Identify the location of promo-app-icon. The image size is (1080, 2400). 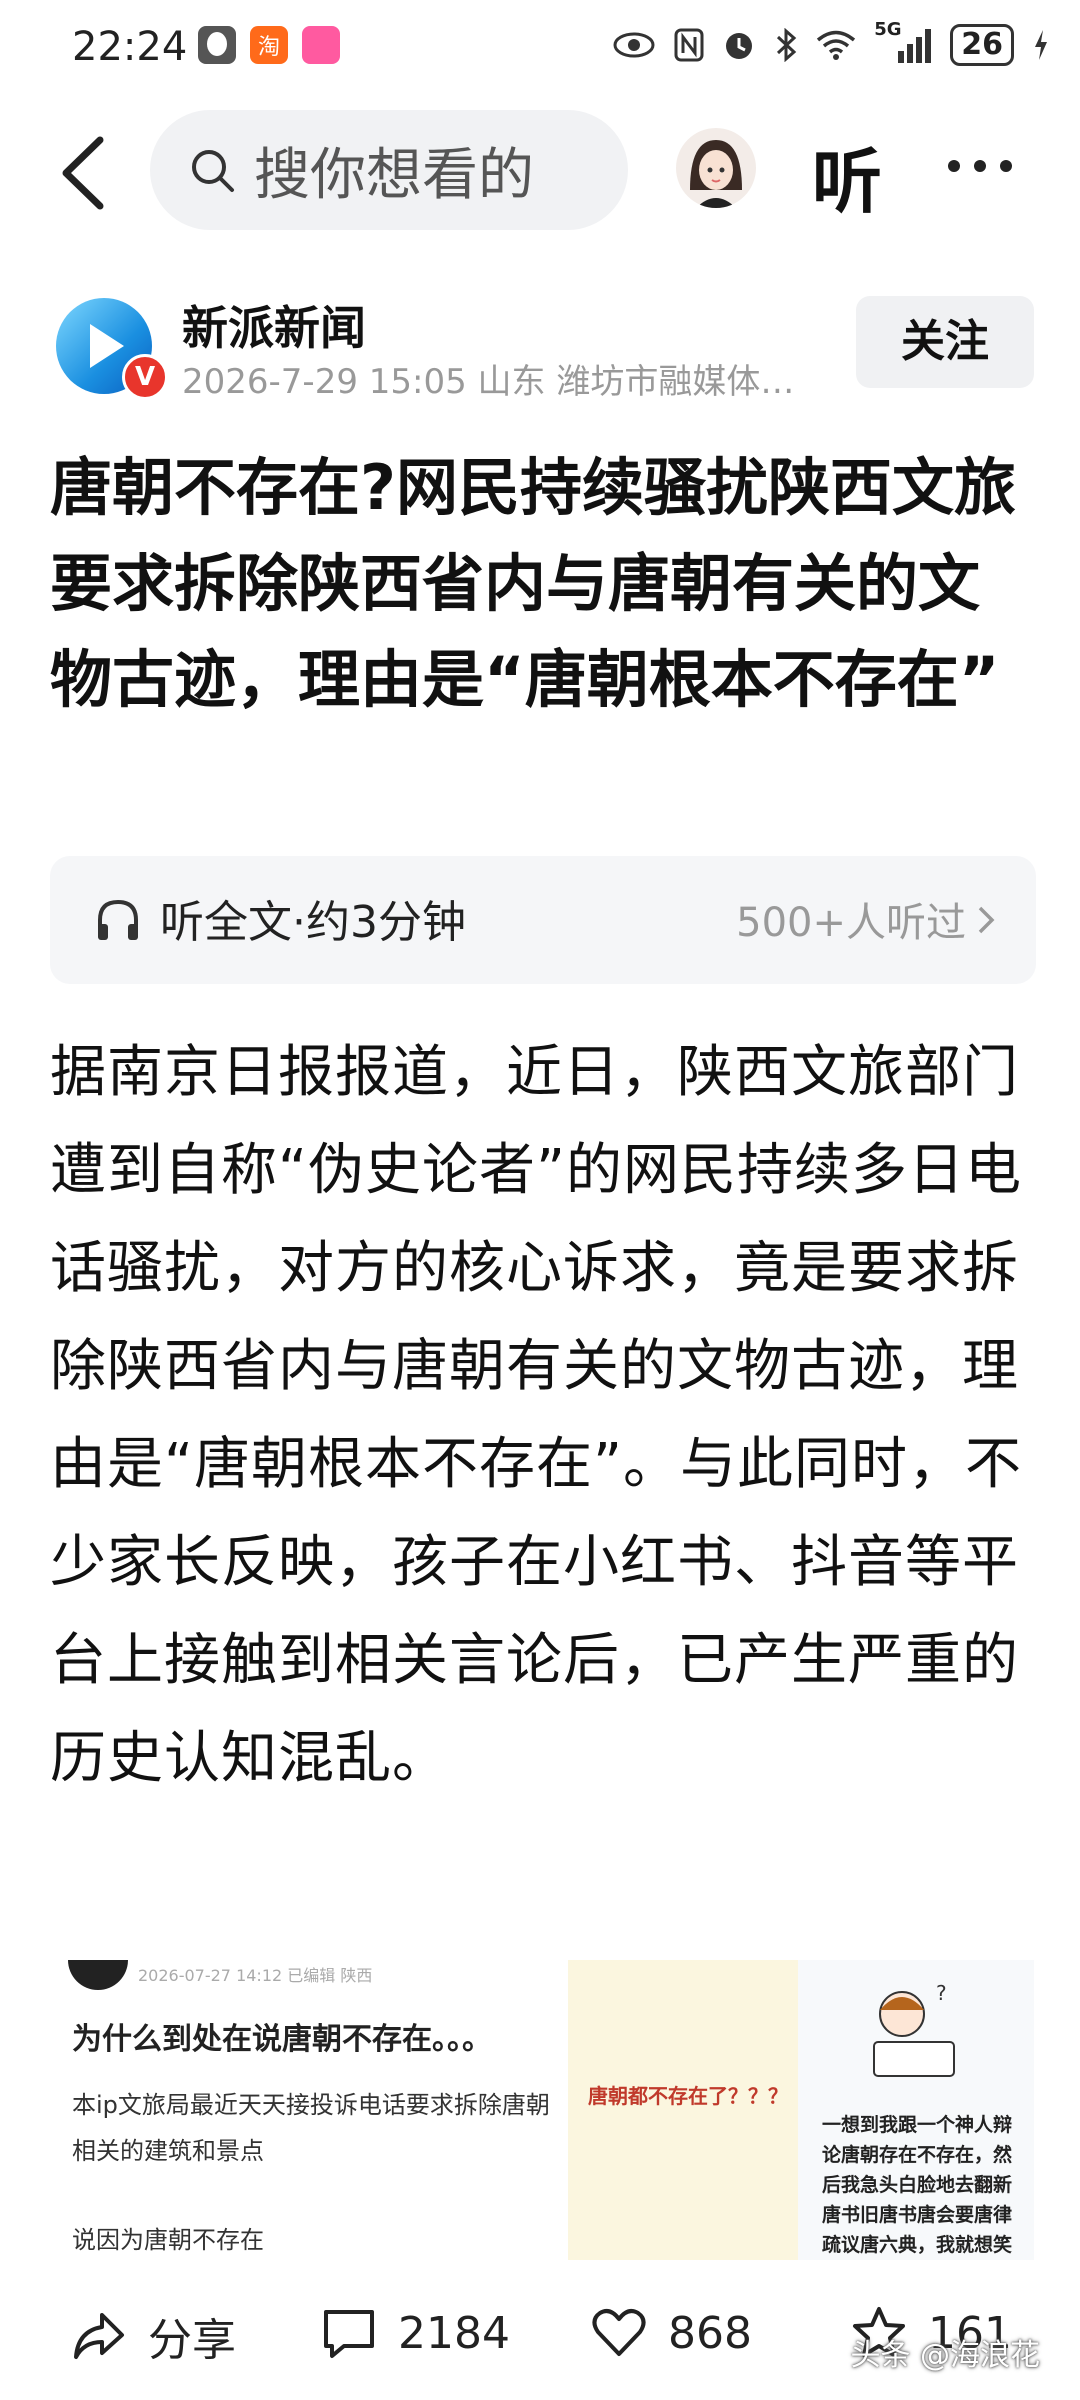
(321, 45).